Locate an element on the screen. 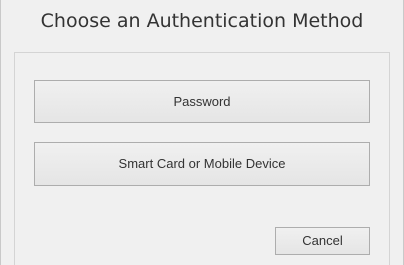 The width and height of the screenshot is (404, 265). password-button: Password is located at coordinates (202, 101).